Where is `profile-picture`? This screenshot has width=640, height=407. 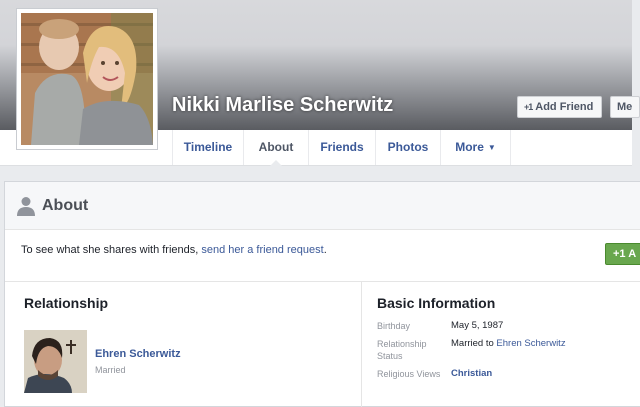 profile-picture is located at coordinates (87, 79).